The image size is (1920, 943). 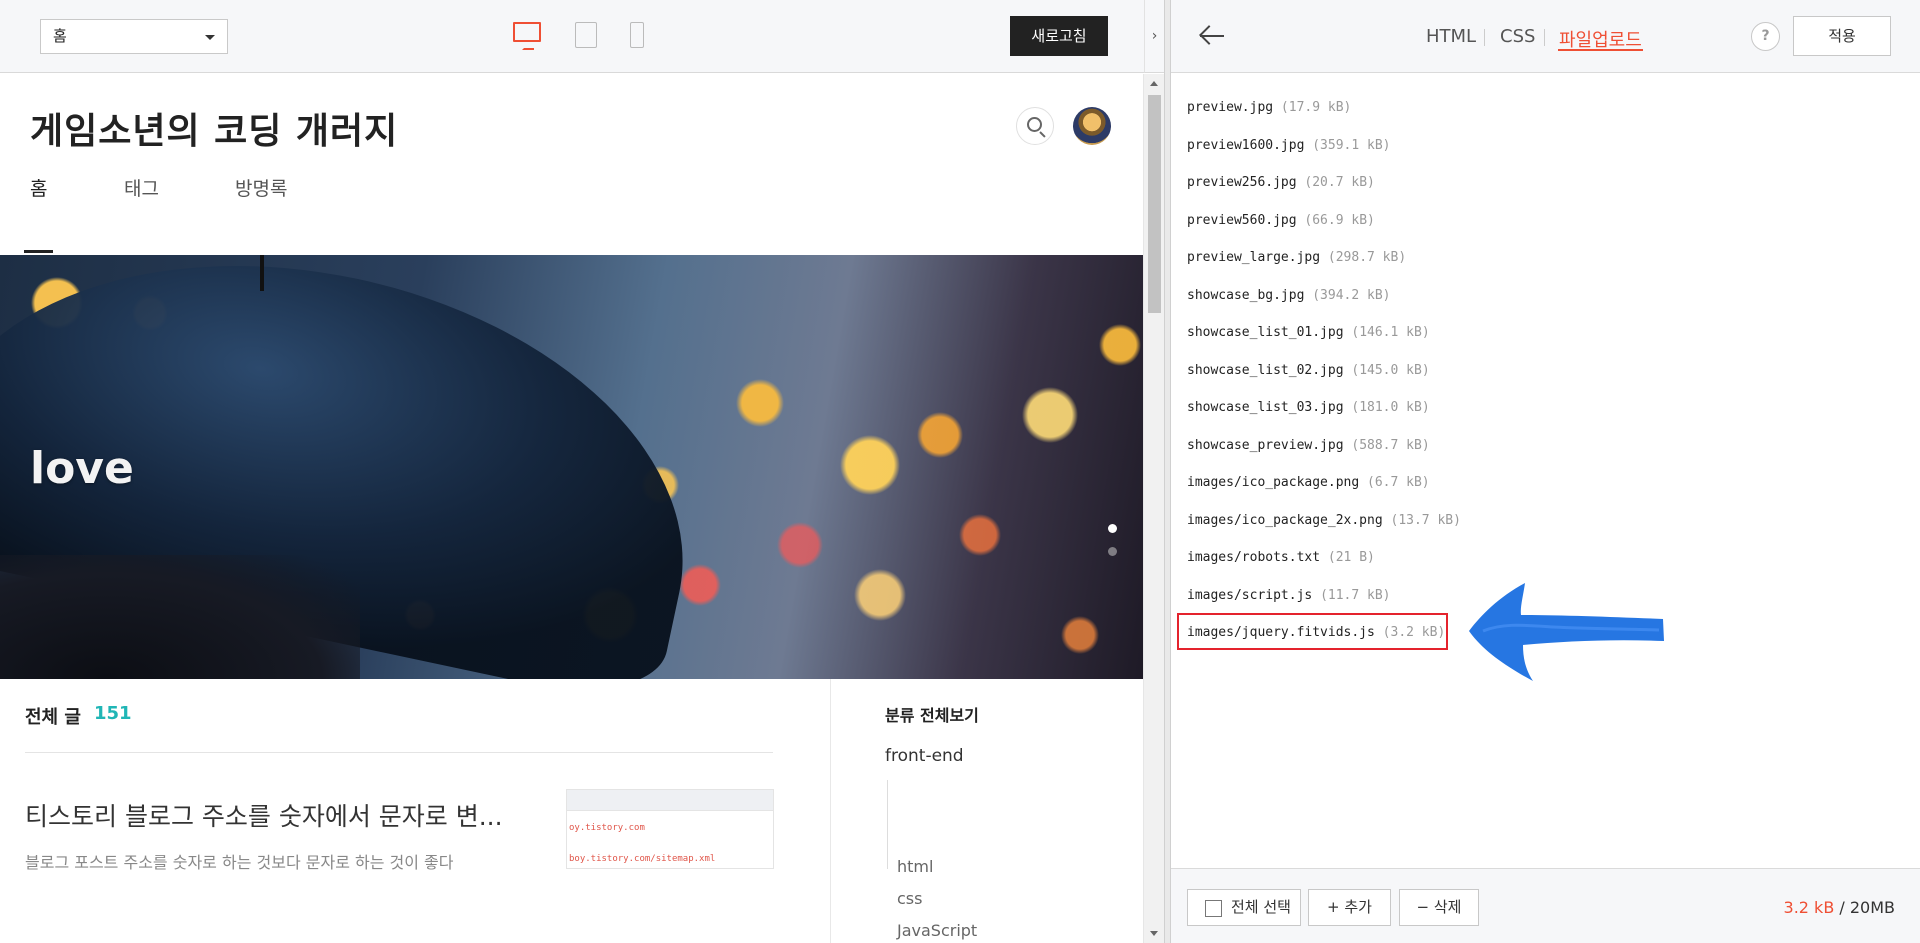 I want to click on file-size: (145.0 kB), so click(x=1390, y=370).